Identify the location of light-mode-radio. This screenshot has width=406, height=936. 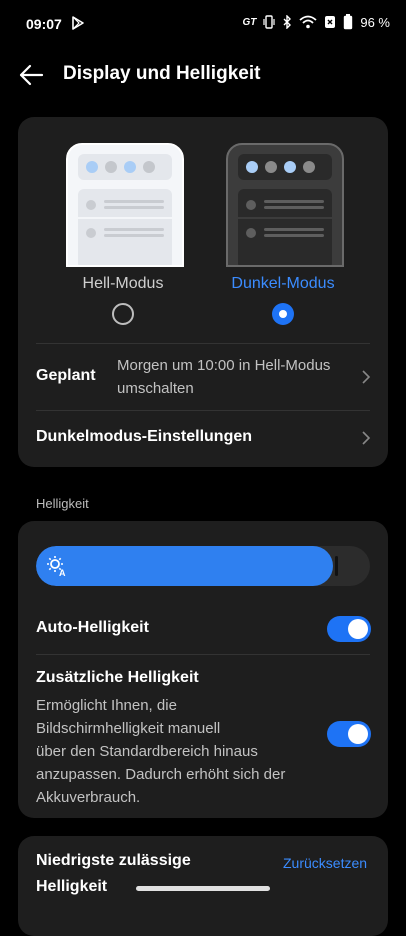
(123, 314).